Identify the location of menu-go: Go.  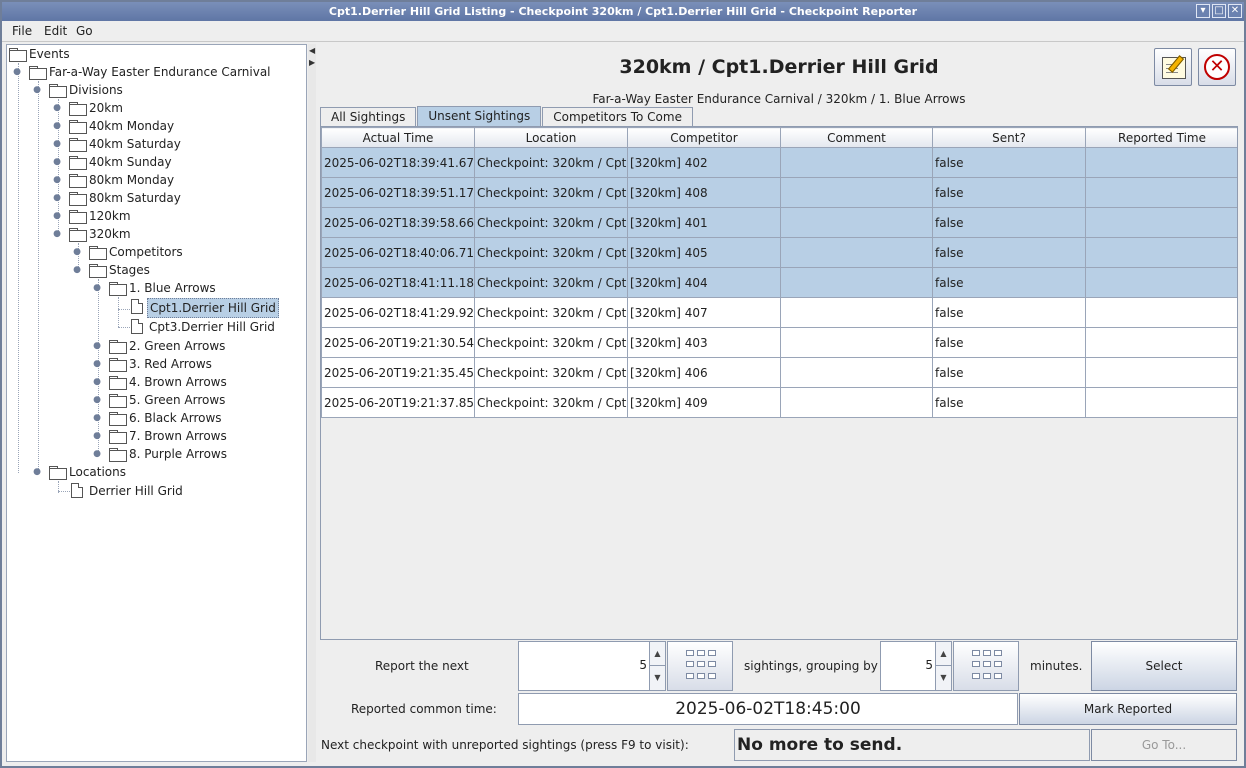
(84, 31).